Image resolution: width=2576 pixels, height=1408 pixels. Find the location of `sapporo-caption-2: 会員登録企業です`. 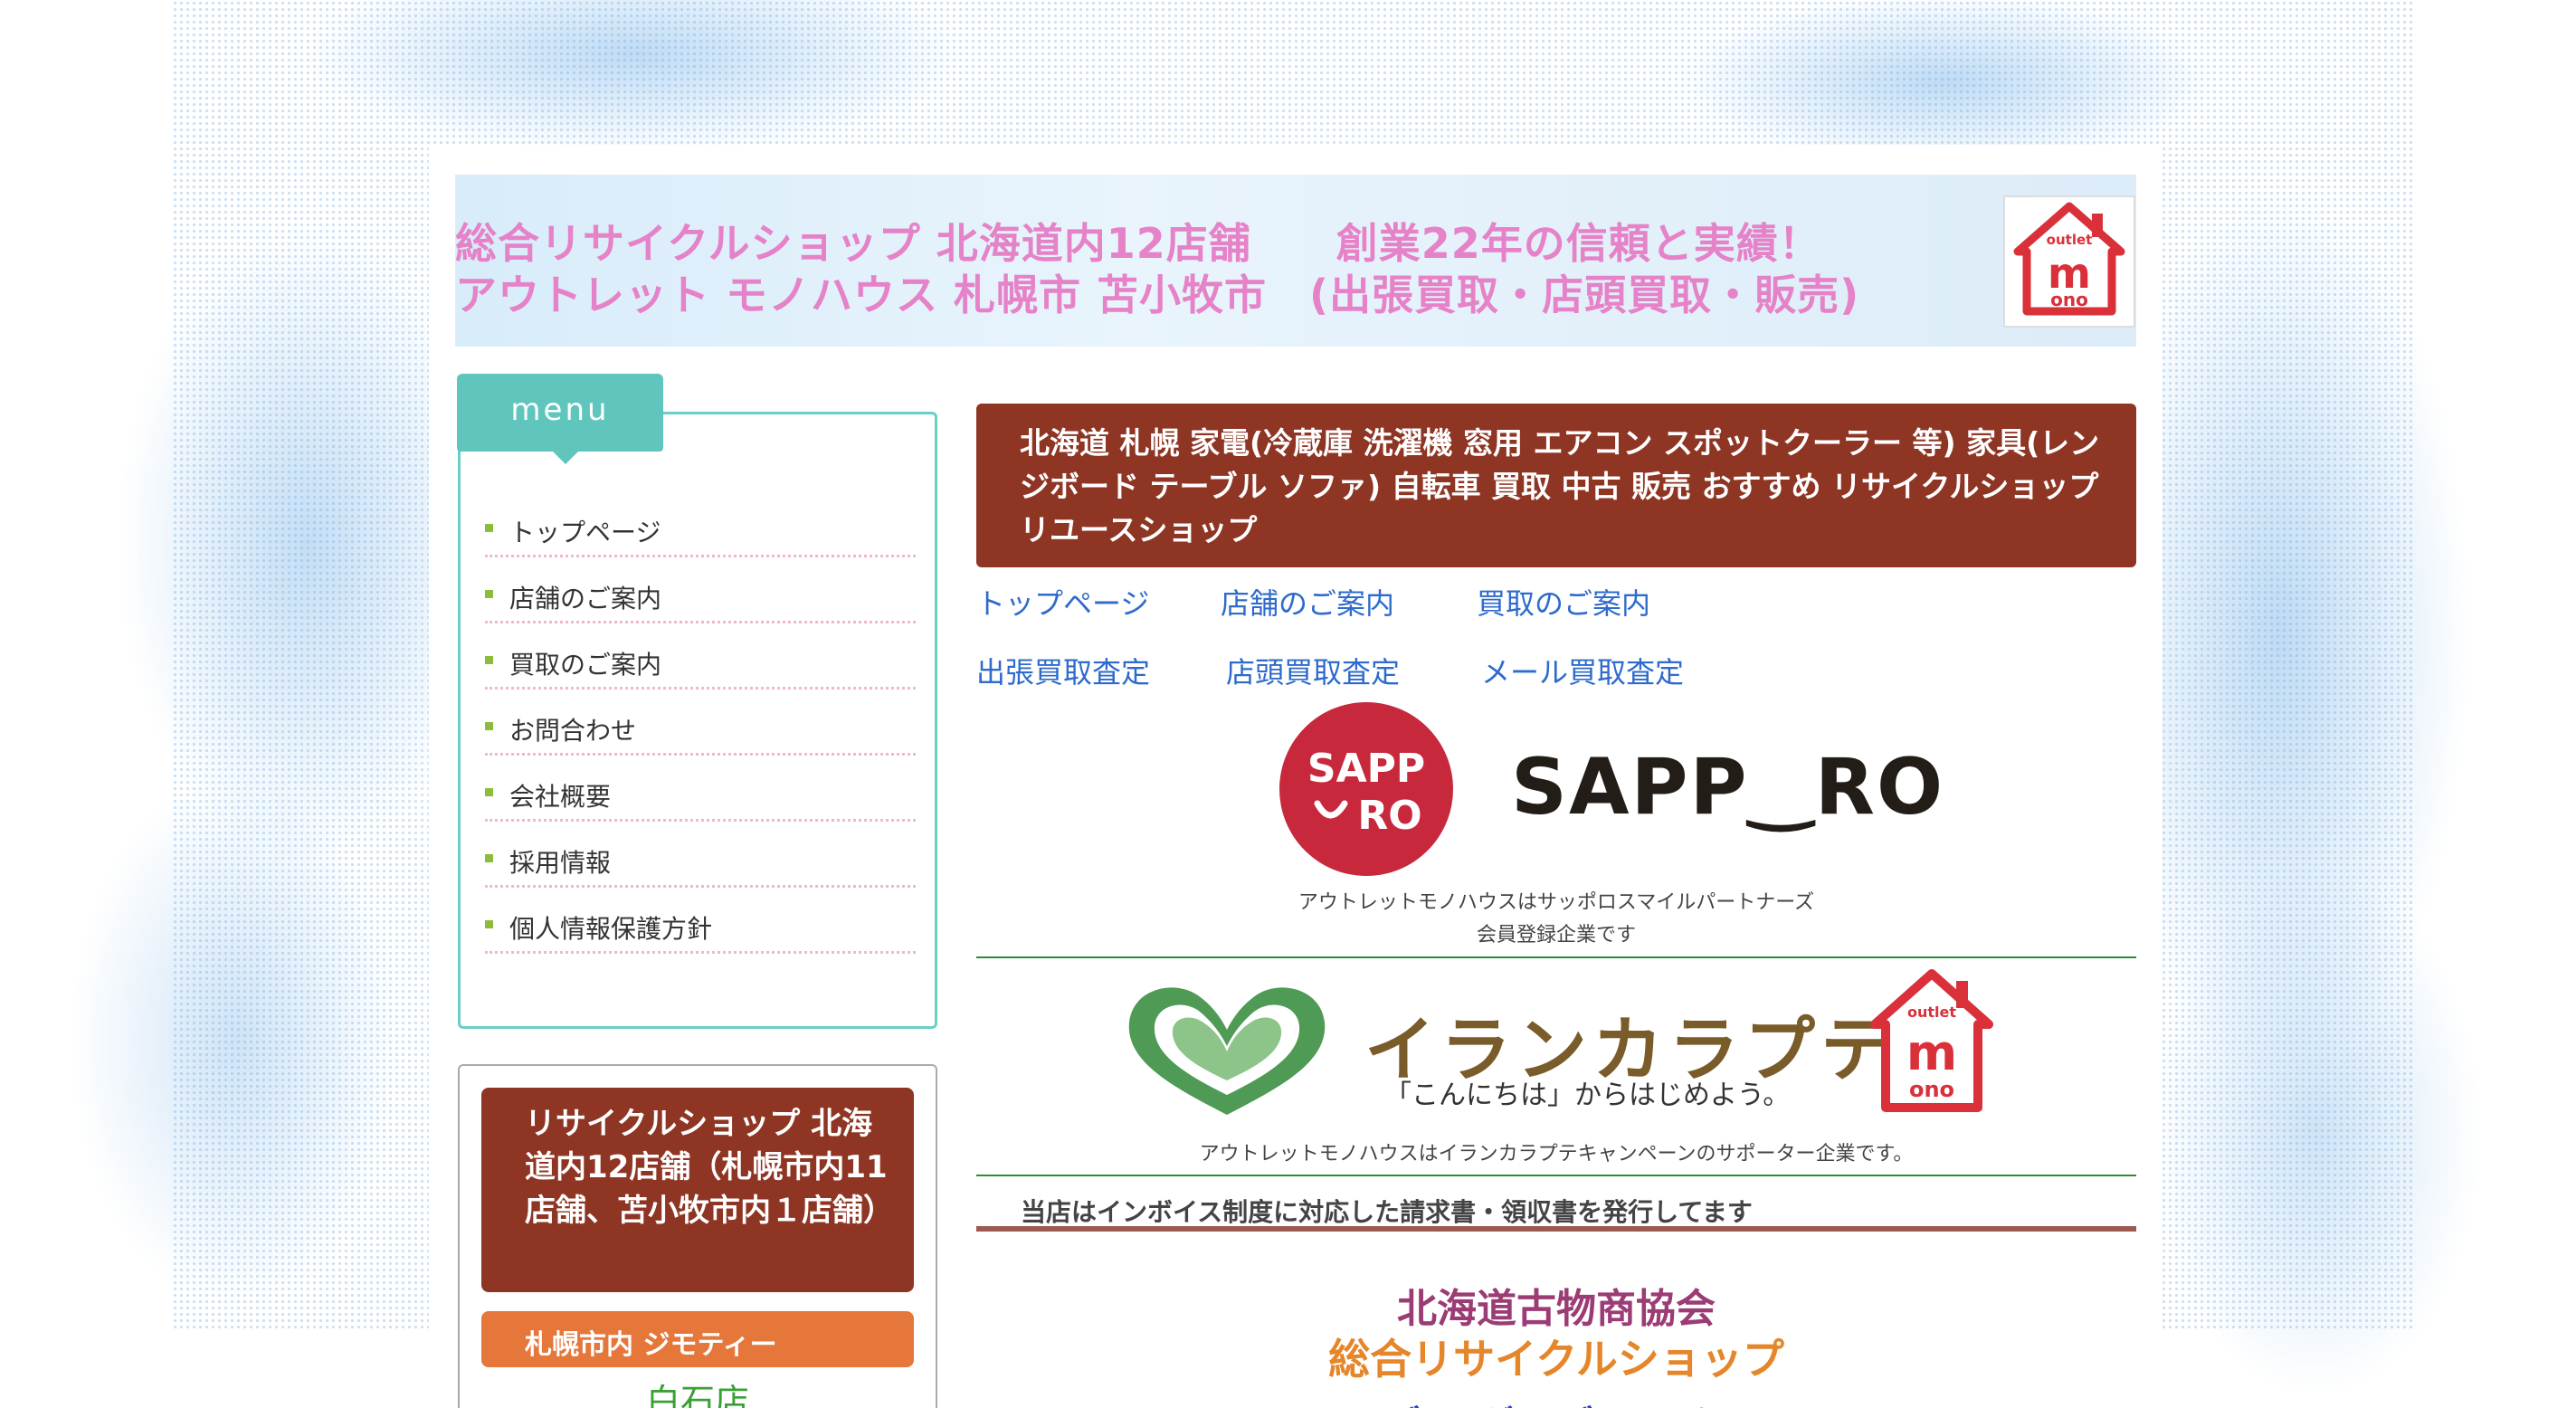

sapporo-caption-2: 会員登録企業です is located at coordinates (1556, 936).